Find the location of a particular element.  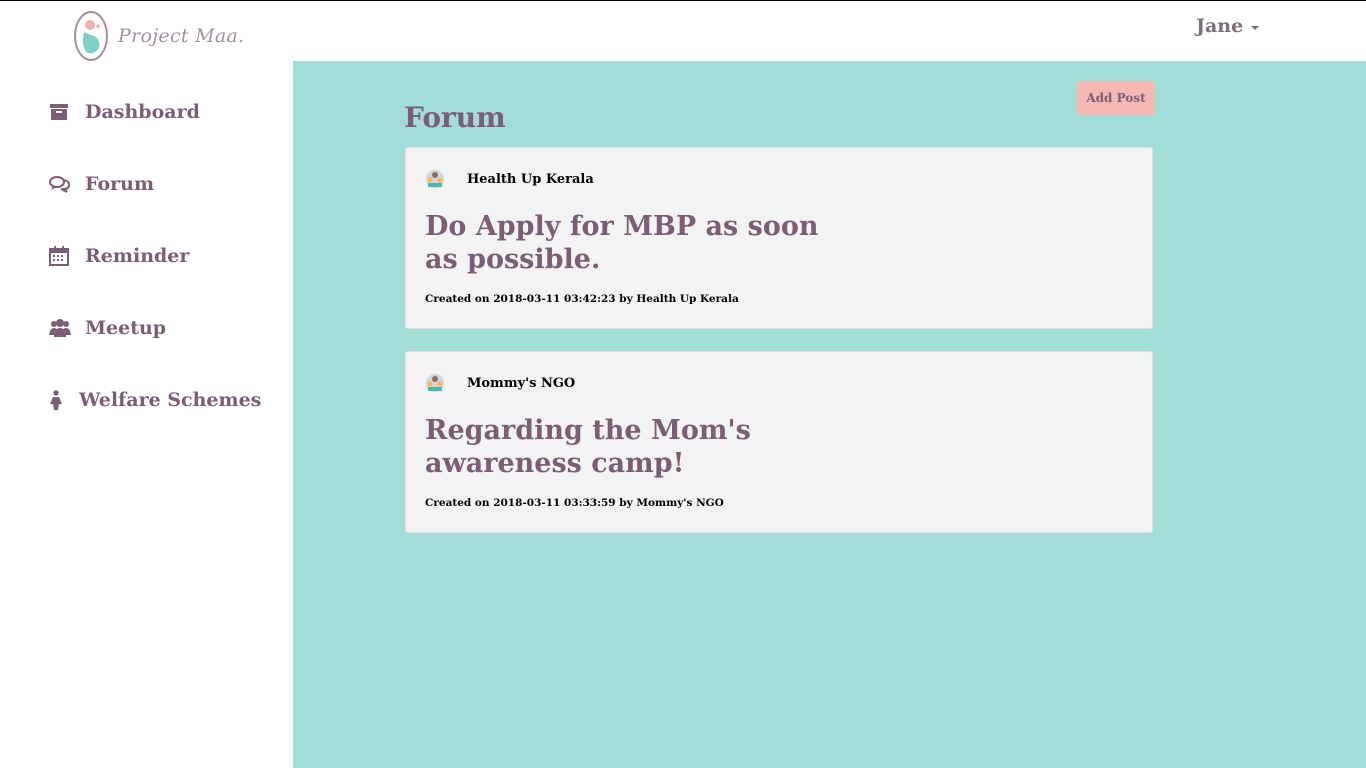

post-title: Regarding the Mom's awareness camp! is located at coordinates (640, 447).